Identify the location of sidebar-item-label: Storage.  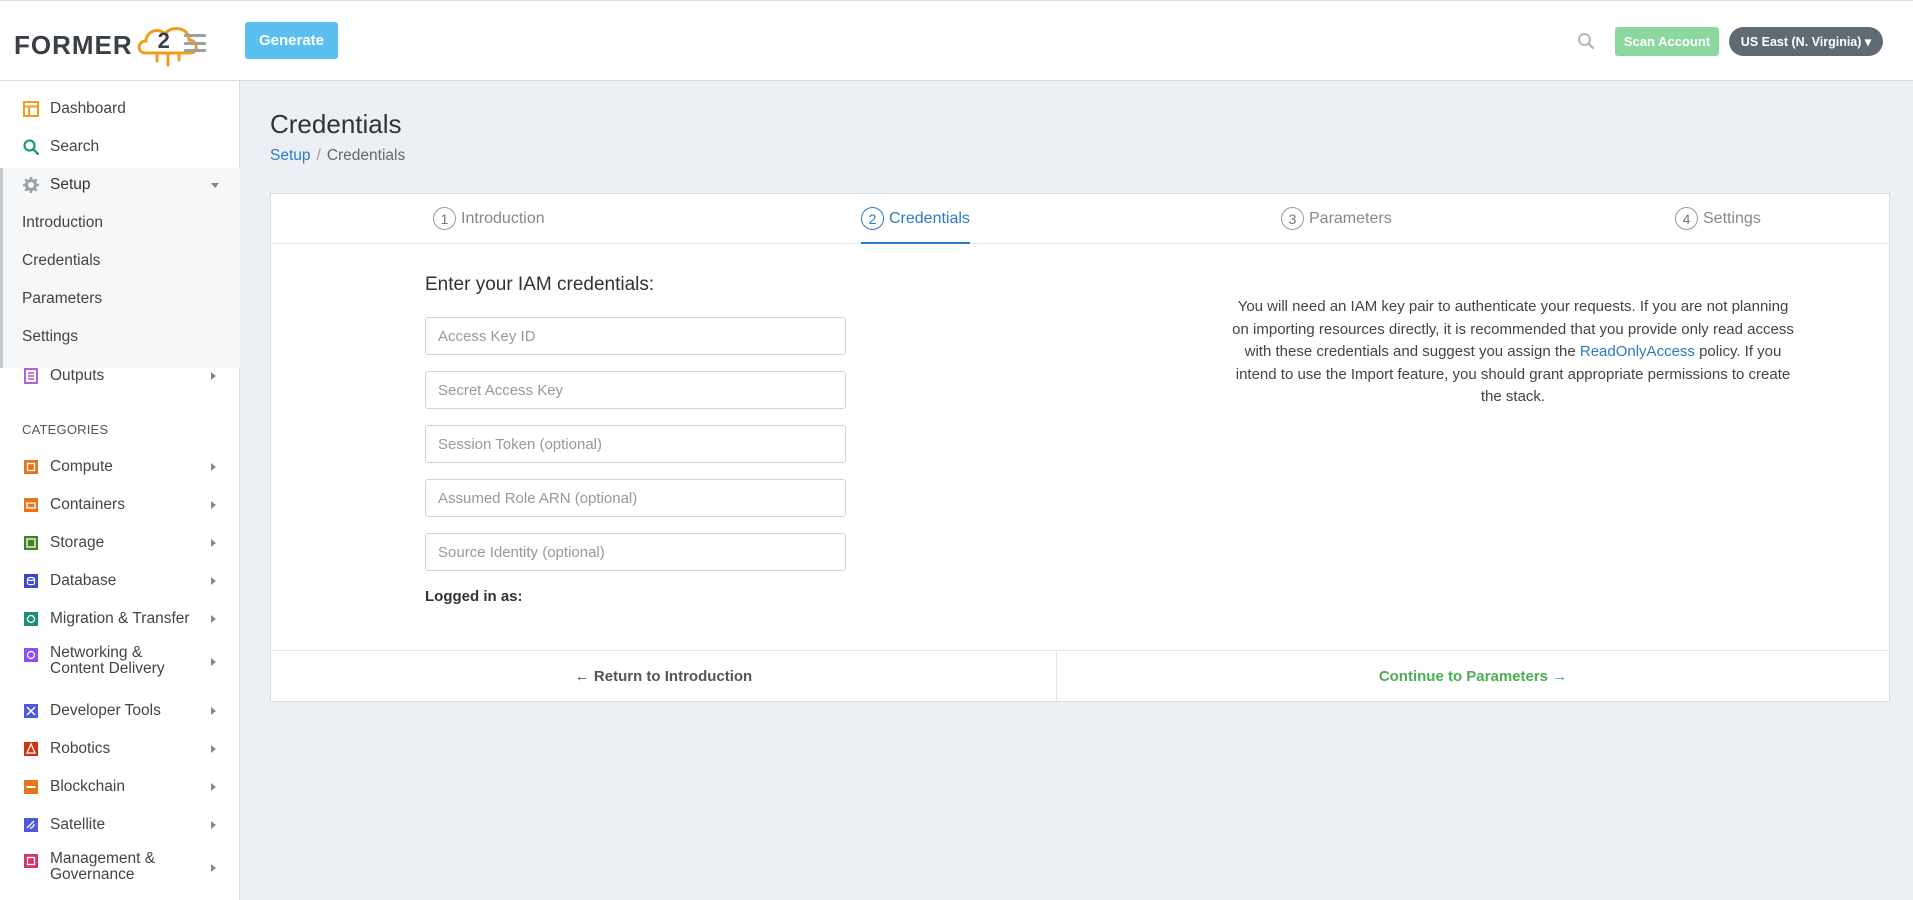
(77, 542).